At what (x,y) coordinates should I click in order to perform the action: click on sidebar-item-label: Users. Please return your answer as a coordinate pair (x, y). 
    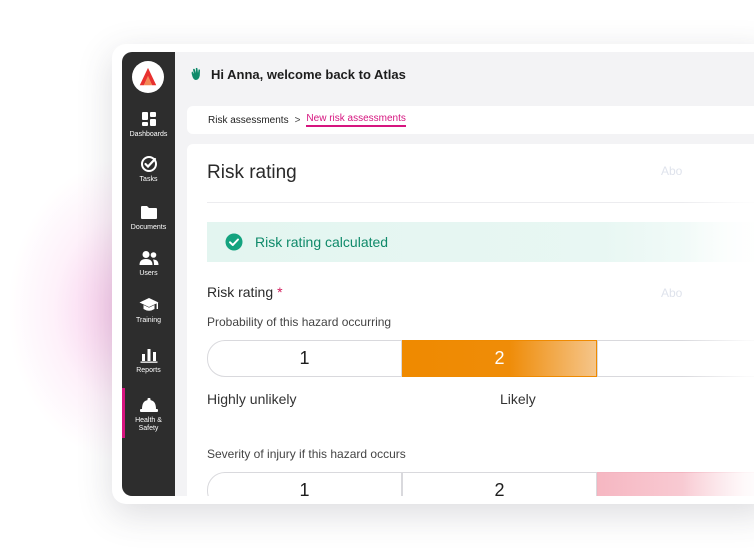
    Looking at the image, I should click on (148, 273).